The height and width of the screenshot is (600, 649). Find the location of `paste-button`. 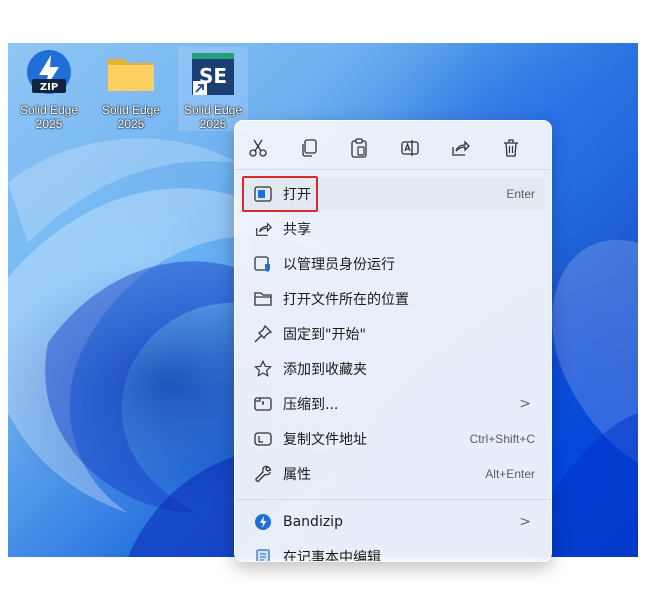

paste-button is located at coordinates (365, 148).